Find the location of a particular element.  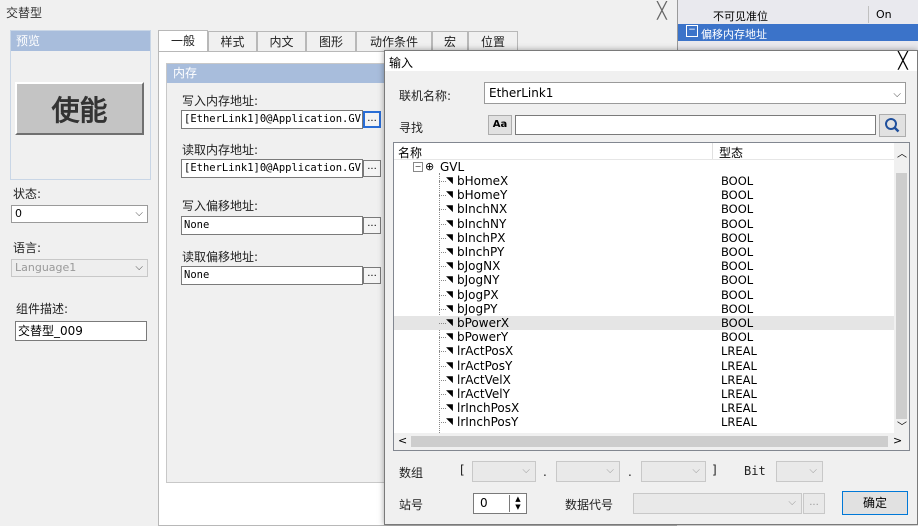

scroll-right-icon: > is located at coordinates (897, 440).